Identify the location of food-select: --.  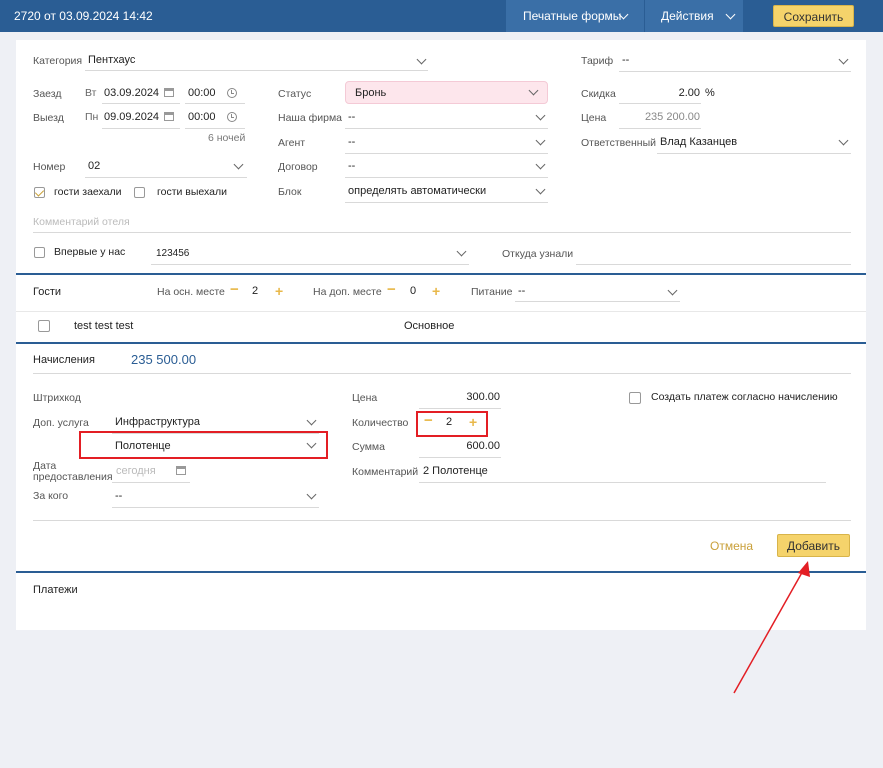
(521, 291).